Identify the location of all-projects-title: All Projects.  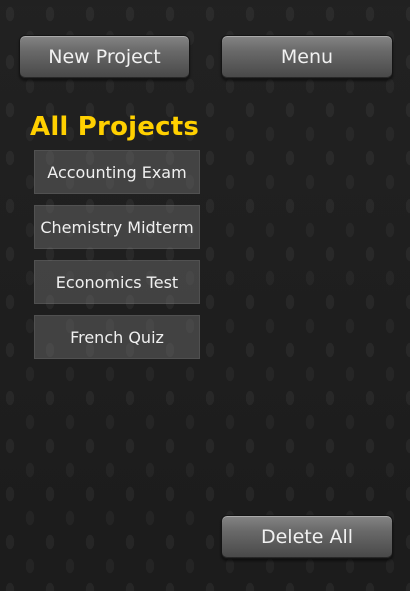
(115, 127).